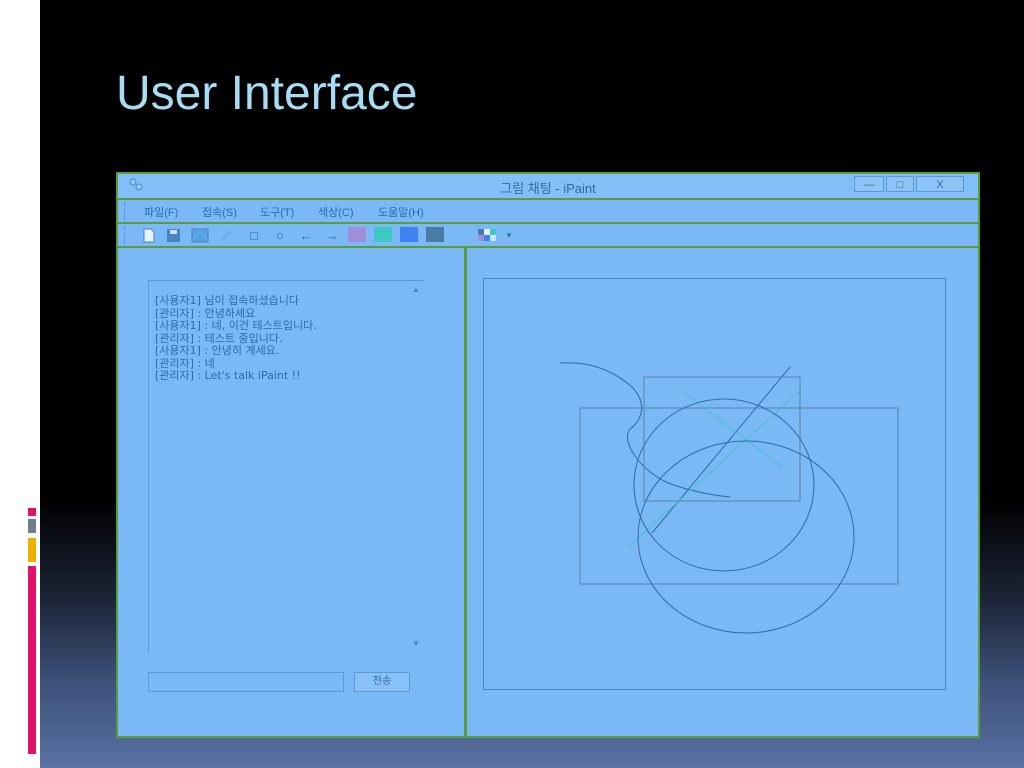 Image resolution: width=1024 pixels, height=768 pixels. What do you see at coordinates (149, 235) in the screenshot?
I see `new-file-icon` at bounding box center [149, 235].